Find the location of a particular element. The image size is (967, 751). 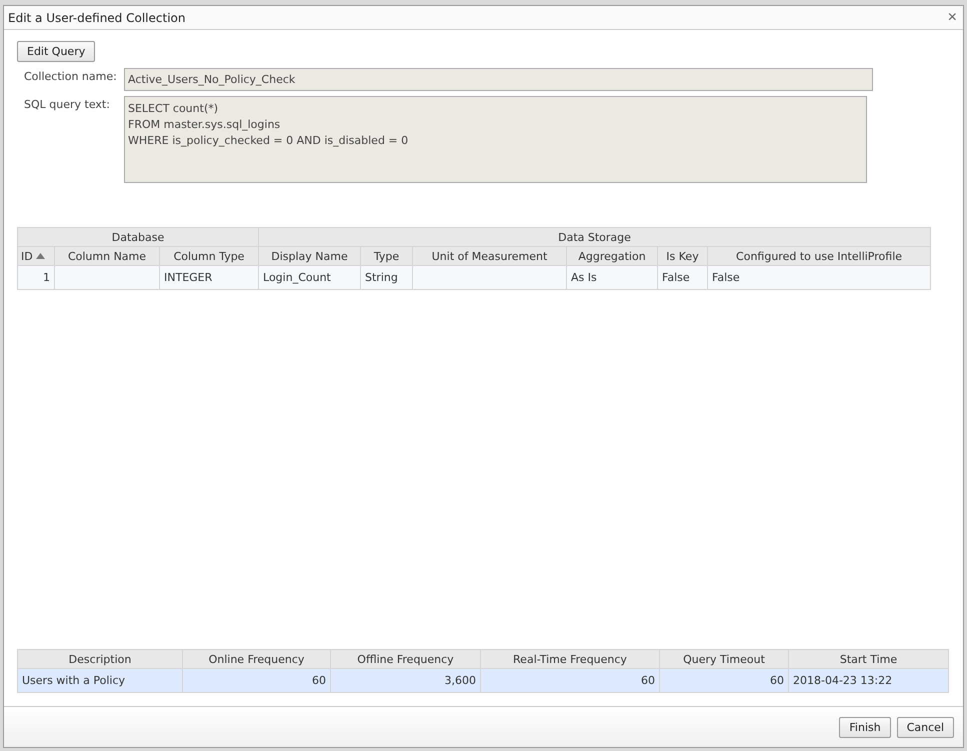

column-header: Unit of Measurement is located at coordinates (489, 256).